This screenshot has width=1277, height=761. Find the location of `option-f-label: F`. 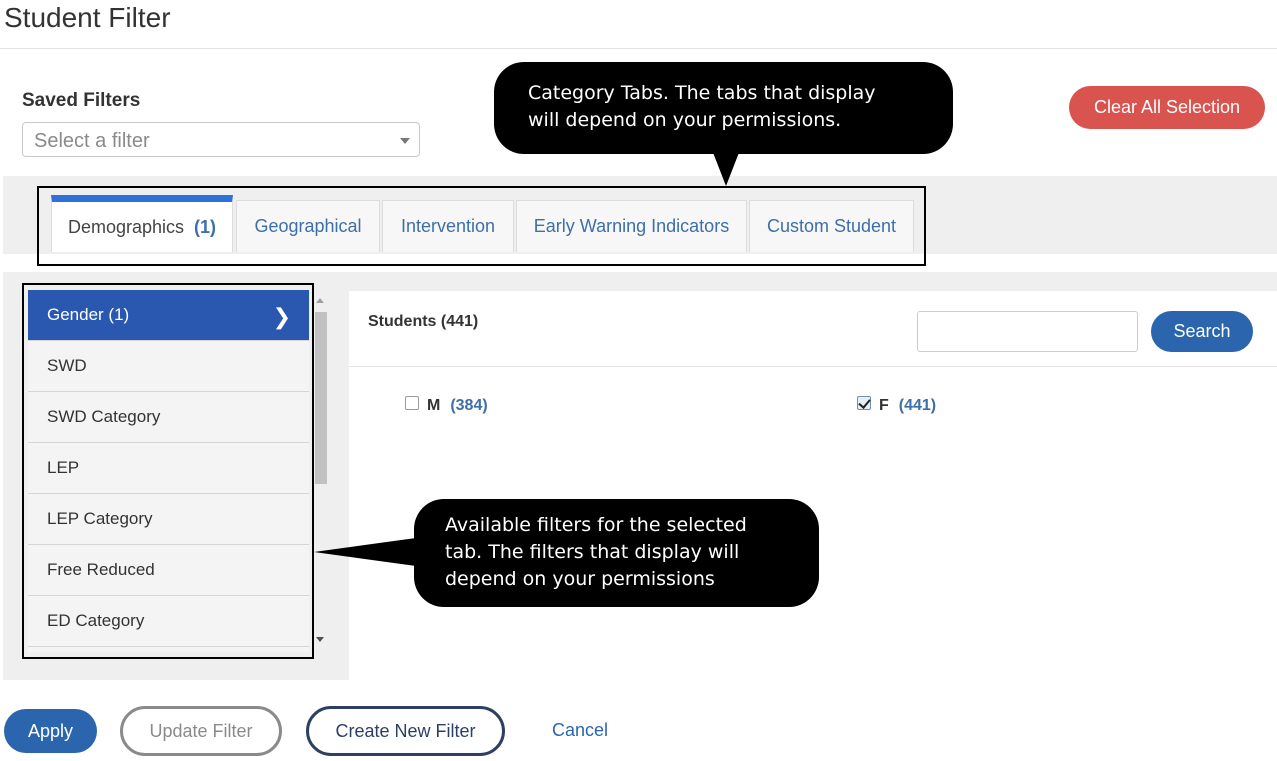

option-f-label: F is located at coordinates (884, 405).